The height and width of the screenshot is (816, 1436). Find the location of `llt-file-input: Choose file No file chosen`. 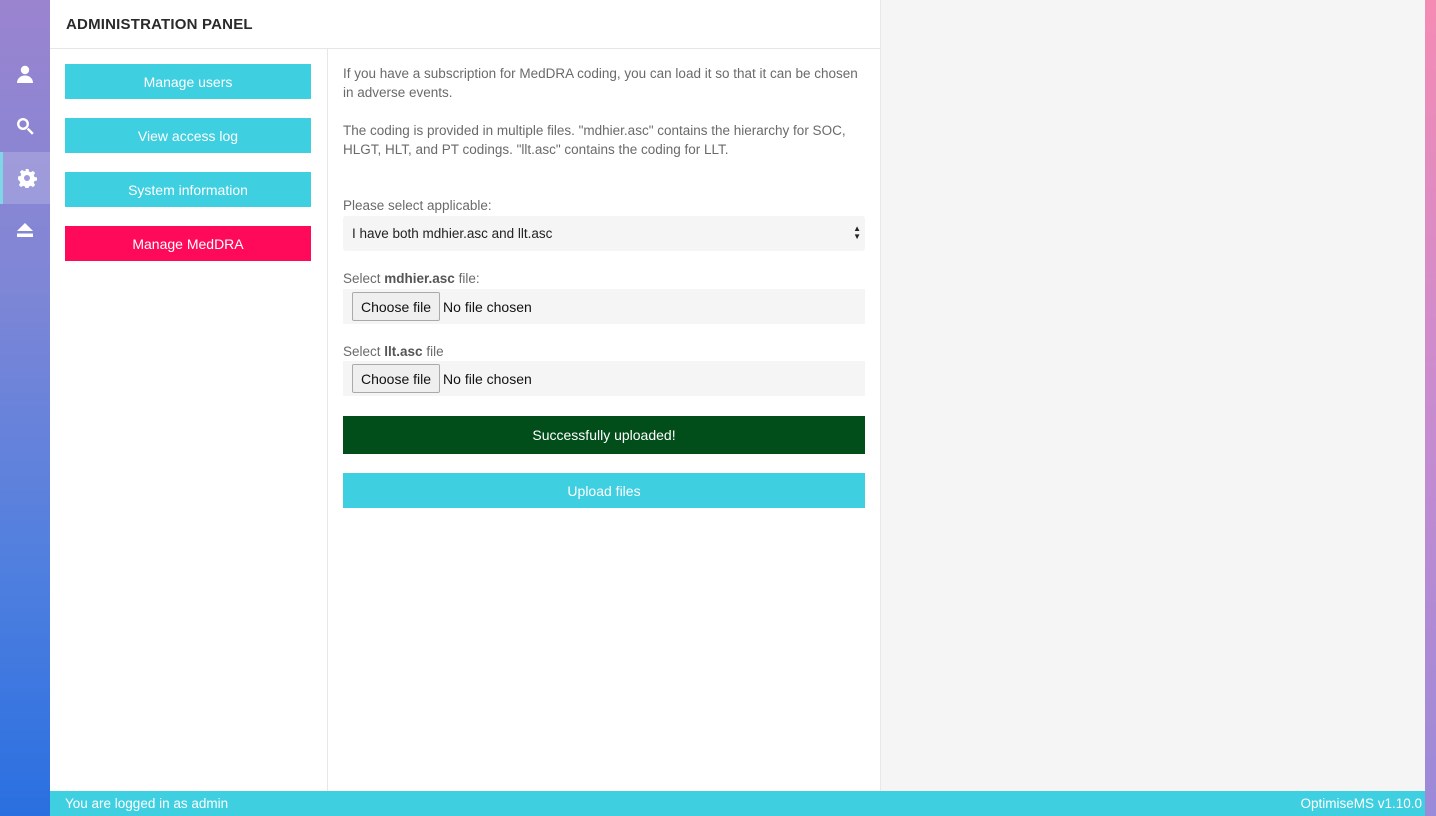

llt-file-input: Choose file No file chosen is located at coordinates (604, 378).